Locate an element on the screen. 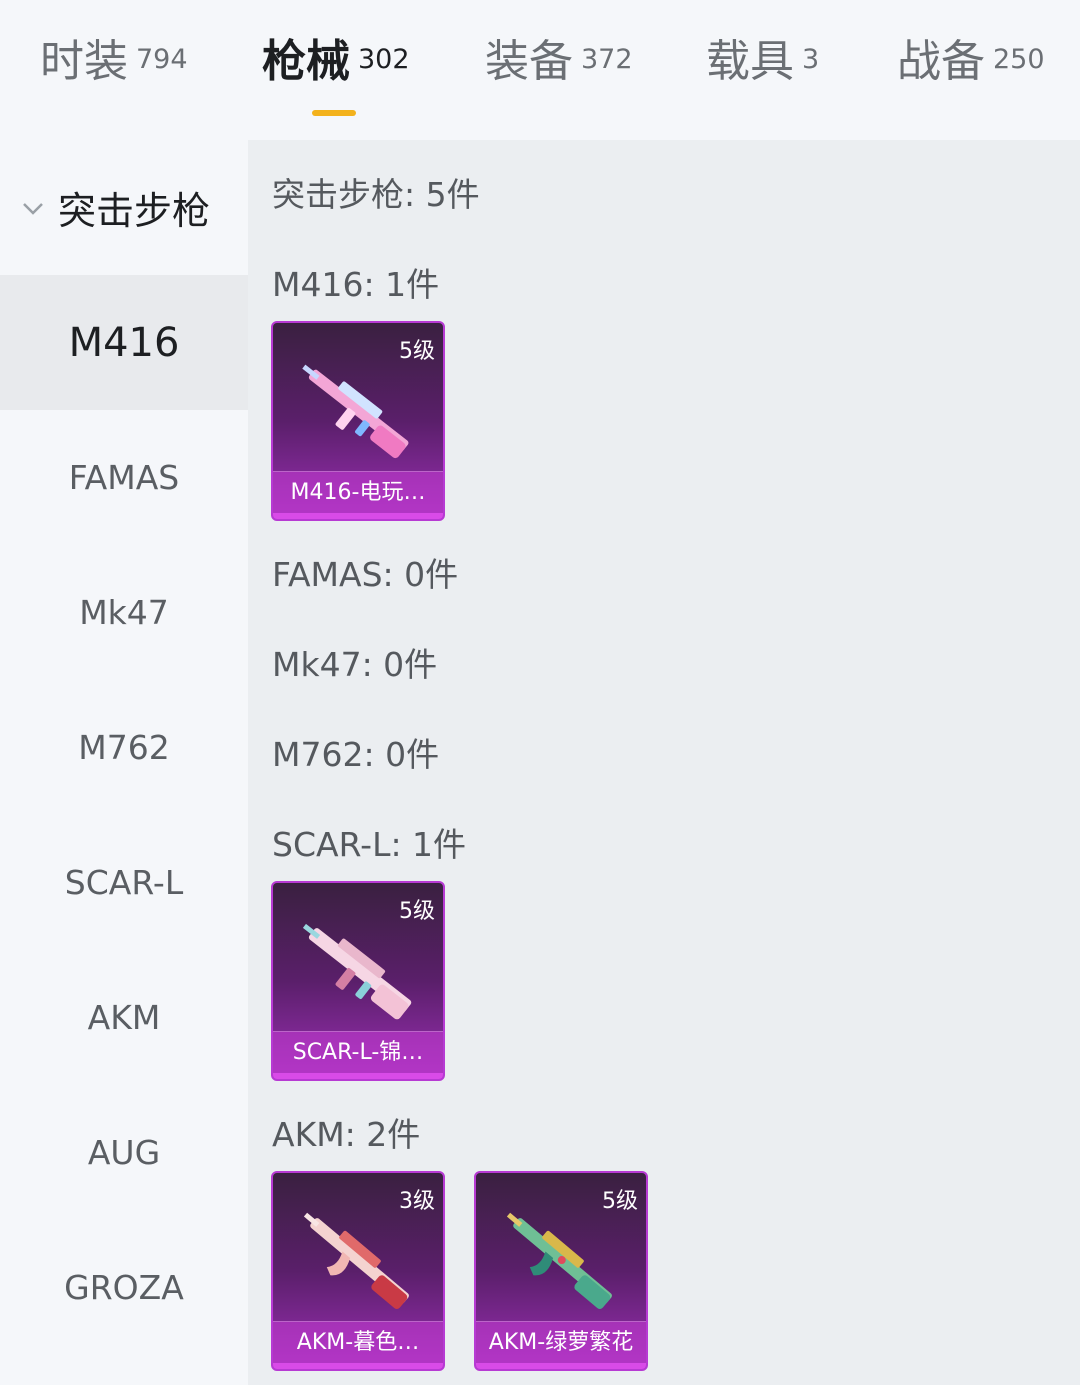  sidebar-item-m416: M416 is located at coordinates (124, 342).